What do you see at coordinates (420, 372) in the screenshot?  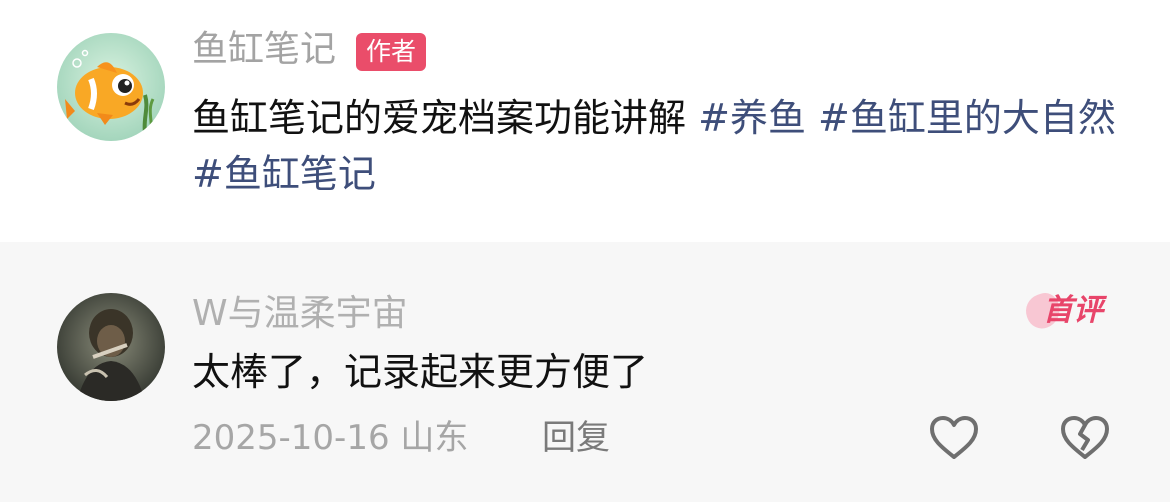 I see `comment-text: 太棒了，记录起来更方便了` at bounding box center [420, 372].